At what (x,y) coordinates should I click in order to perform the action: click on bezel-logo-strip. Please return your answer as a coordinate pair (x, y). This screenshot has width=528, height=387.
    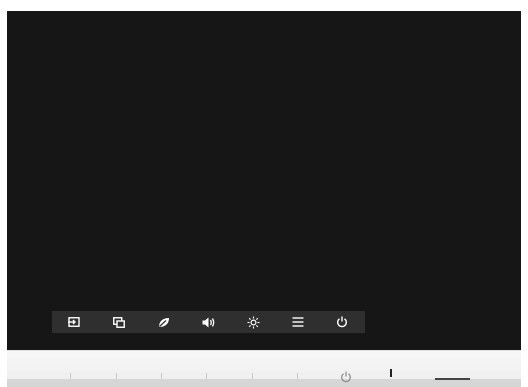
    Looking at the image, I should click on (452, 379).